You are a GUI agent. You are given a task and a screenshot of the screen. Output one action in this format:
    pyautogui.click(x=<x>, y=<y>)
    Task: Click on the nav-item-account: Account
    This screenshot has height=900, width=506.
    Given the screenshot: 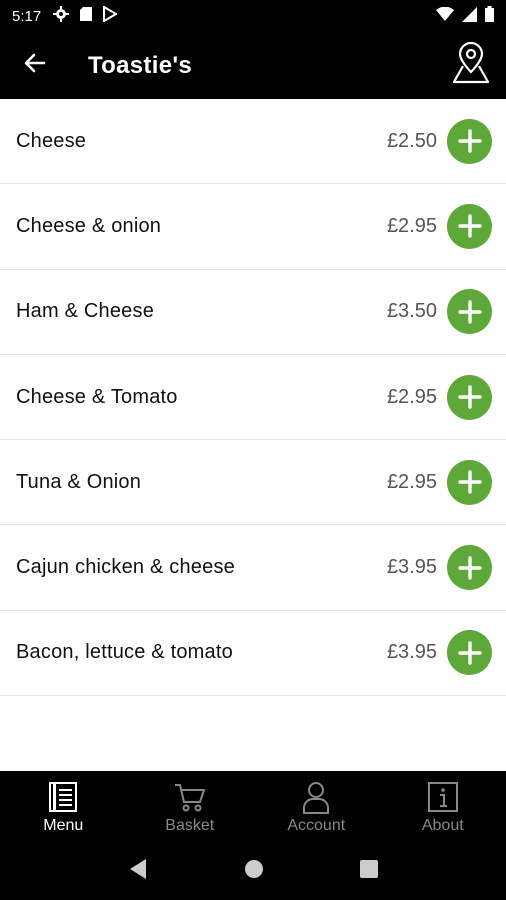 What is the action you would take?
    pyautogui.click(x=316, y=807)
    